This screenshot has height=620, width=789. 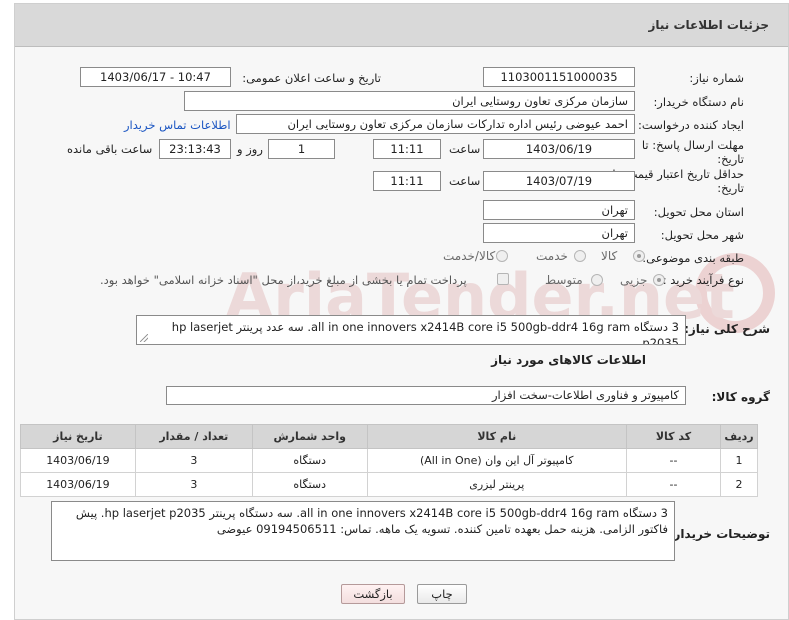 I want to click on deadline-label: مهلت ارسال پاسخ: تا, so click(x=692, y=145).